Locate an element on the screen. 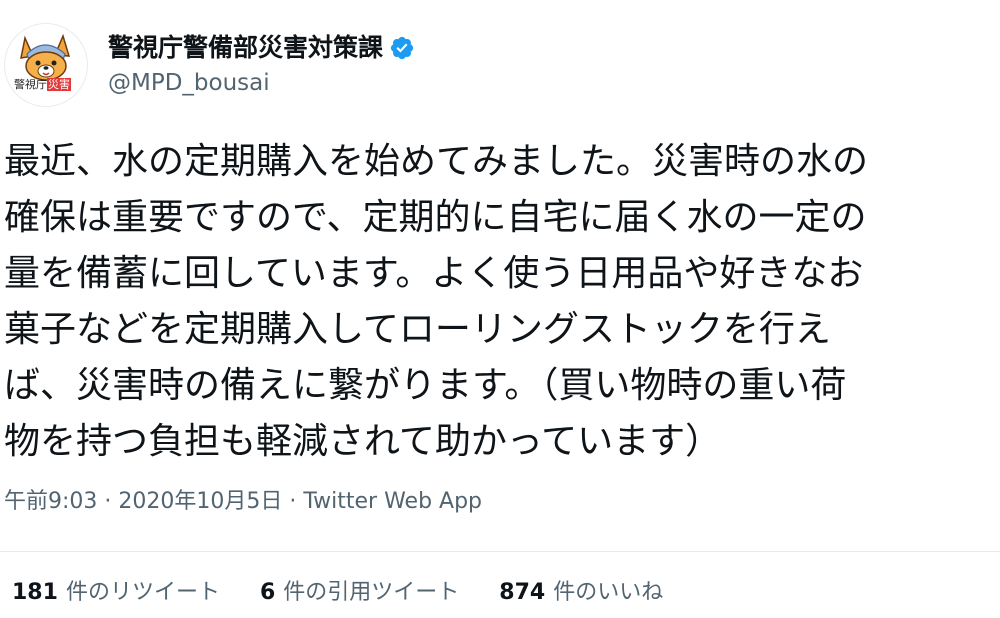 This screenshot has width=1000, height=618. mascot-icon is located at coordinates (45, 57).